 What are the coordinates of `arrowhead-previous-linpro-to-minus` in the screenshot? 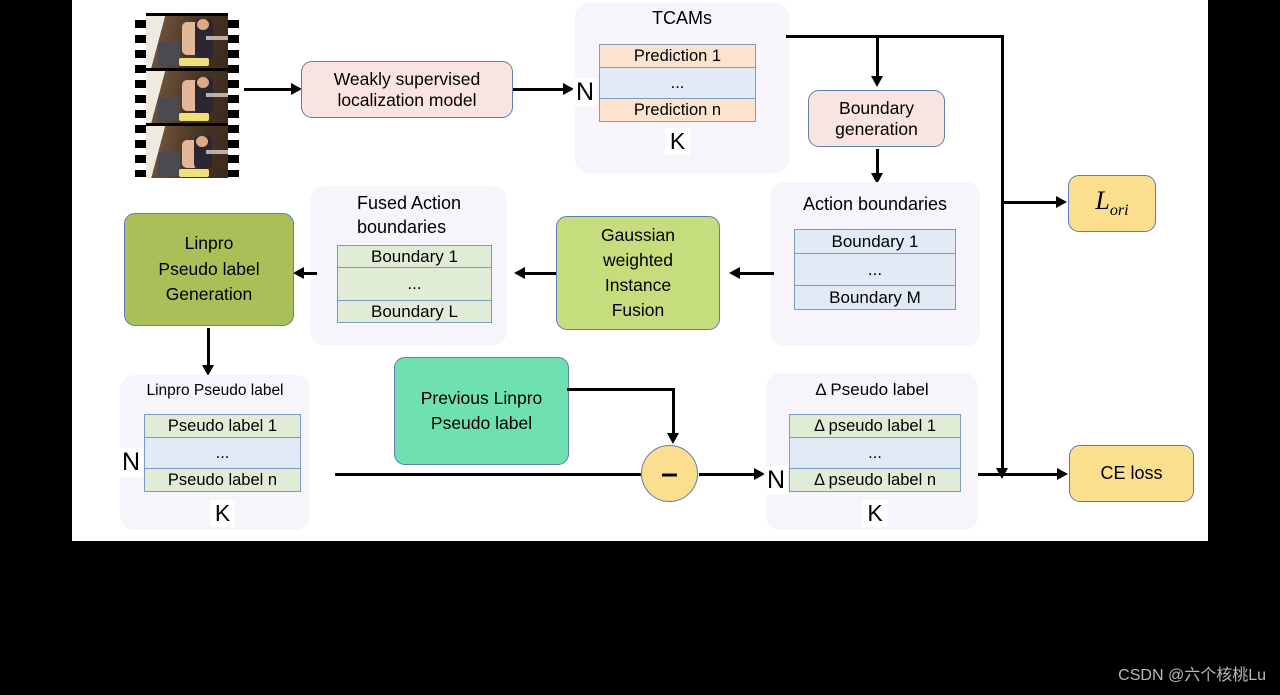 It's located at (673, 438).